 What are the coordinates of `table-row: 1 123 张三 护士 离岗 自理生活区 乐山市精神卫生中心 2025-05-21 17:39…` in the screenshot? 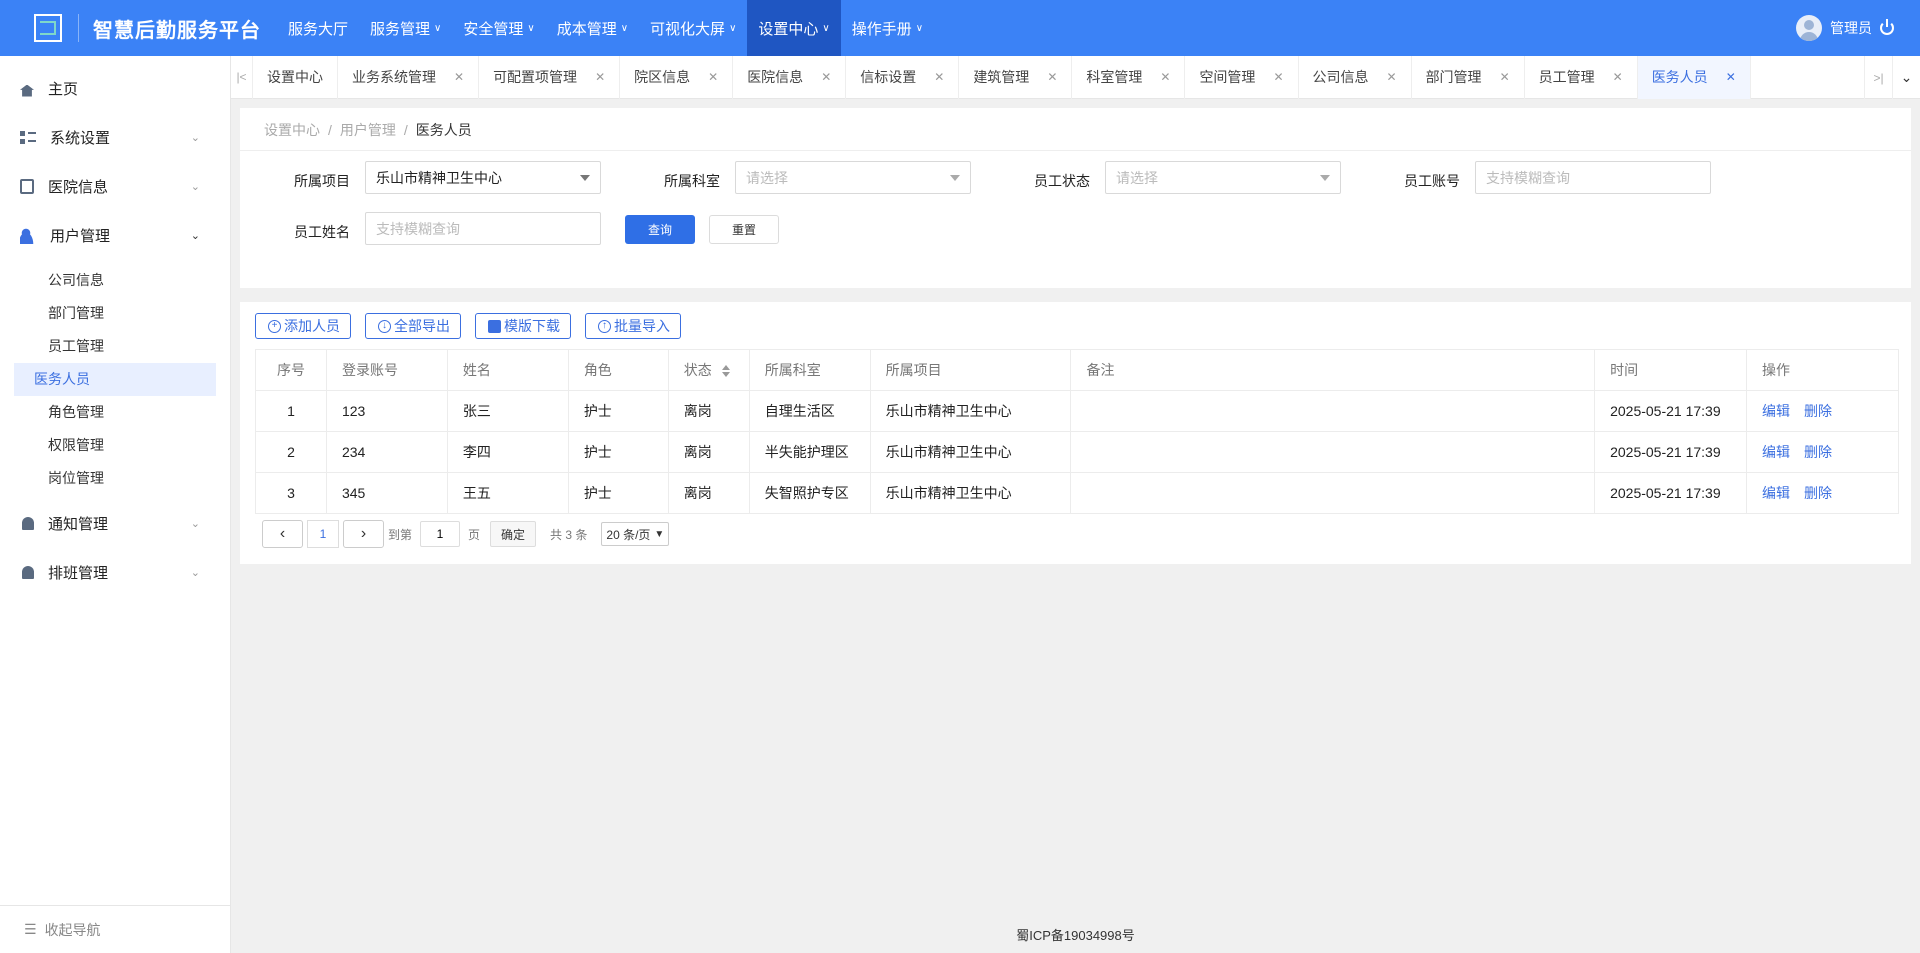 It's located at (1077, 411).